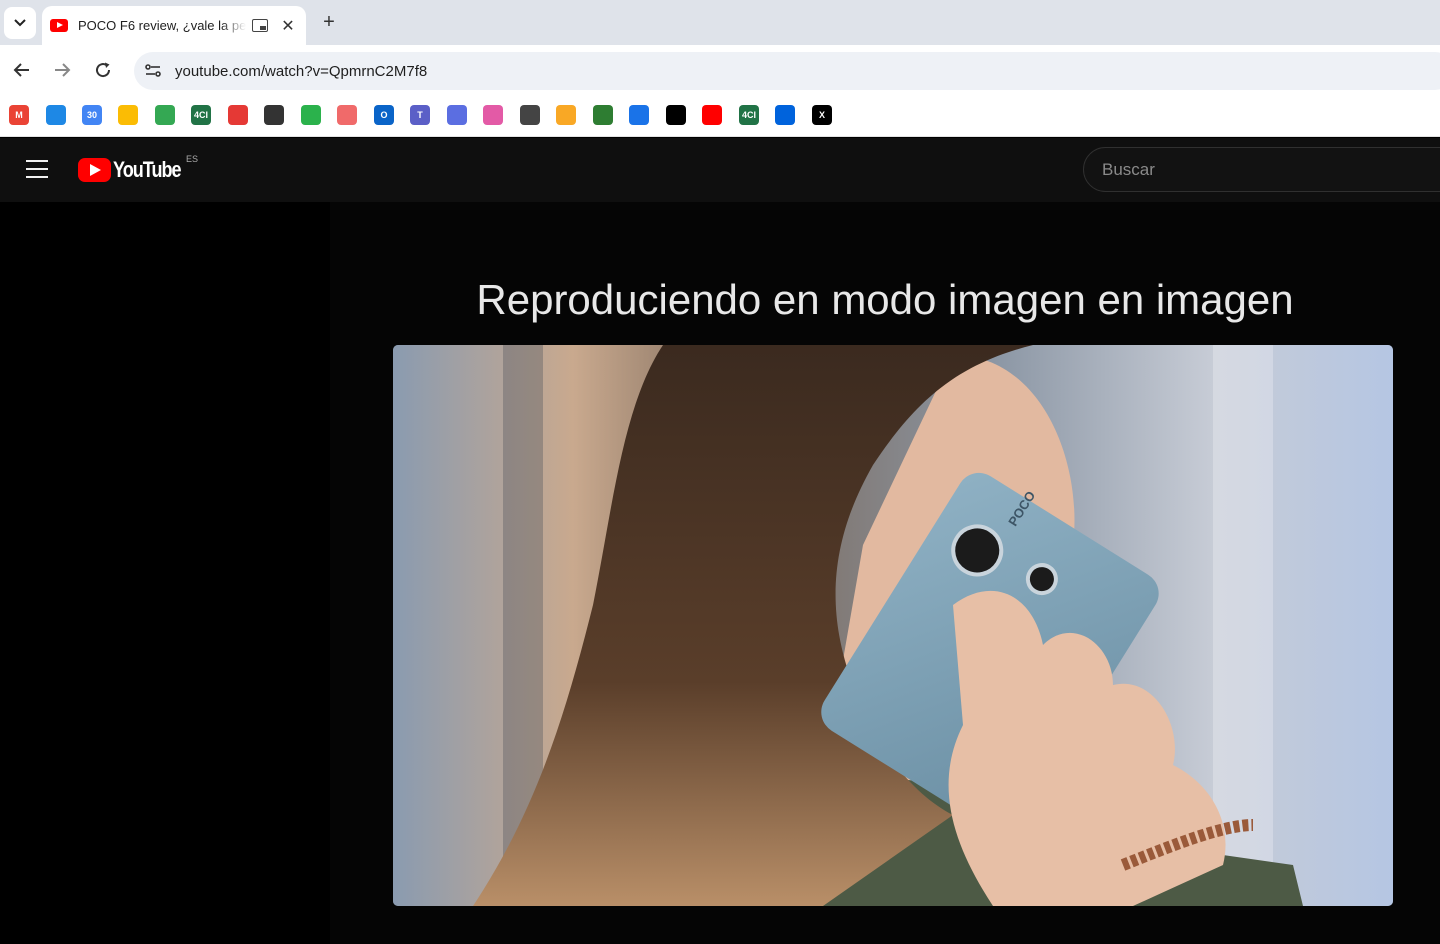  Describe the element at coordinates (274, 115) in the screenshot. I see `globe-icon` at that location.